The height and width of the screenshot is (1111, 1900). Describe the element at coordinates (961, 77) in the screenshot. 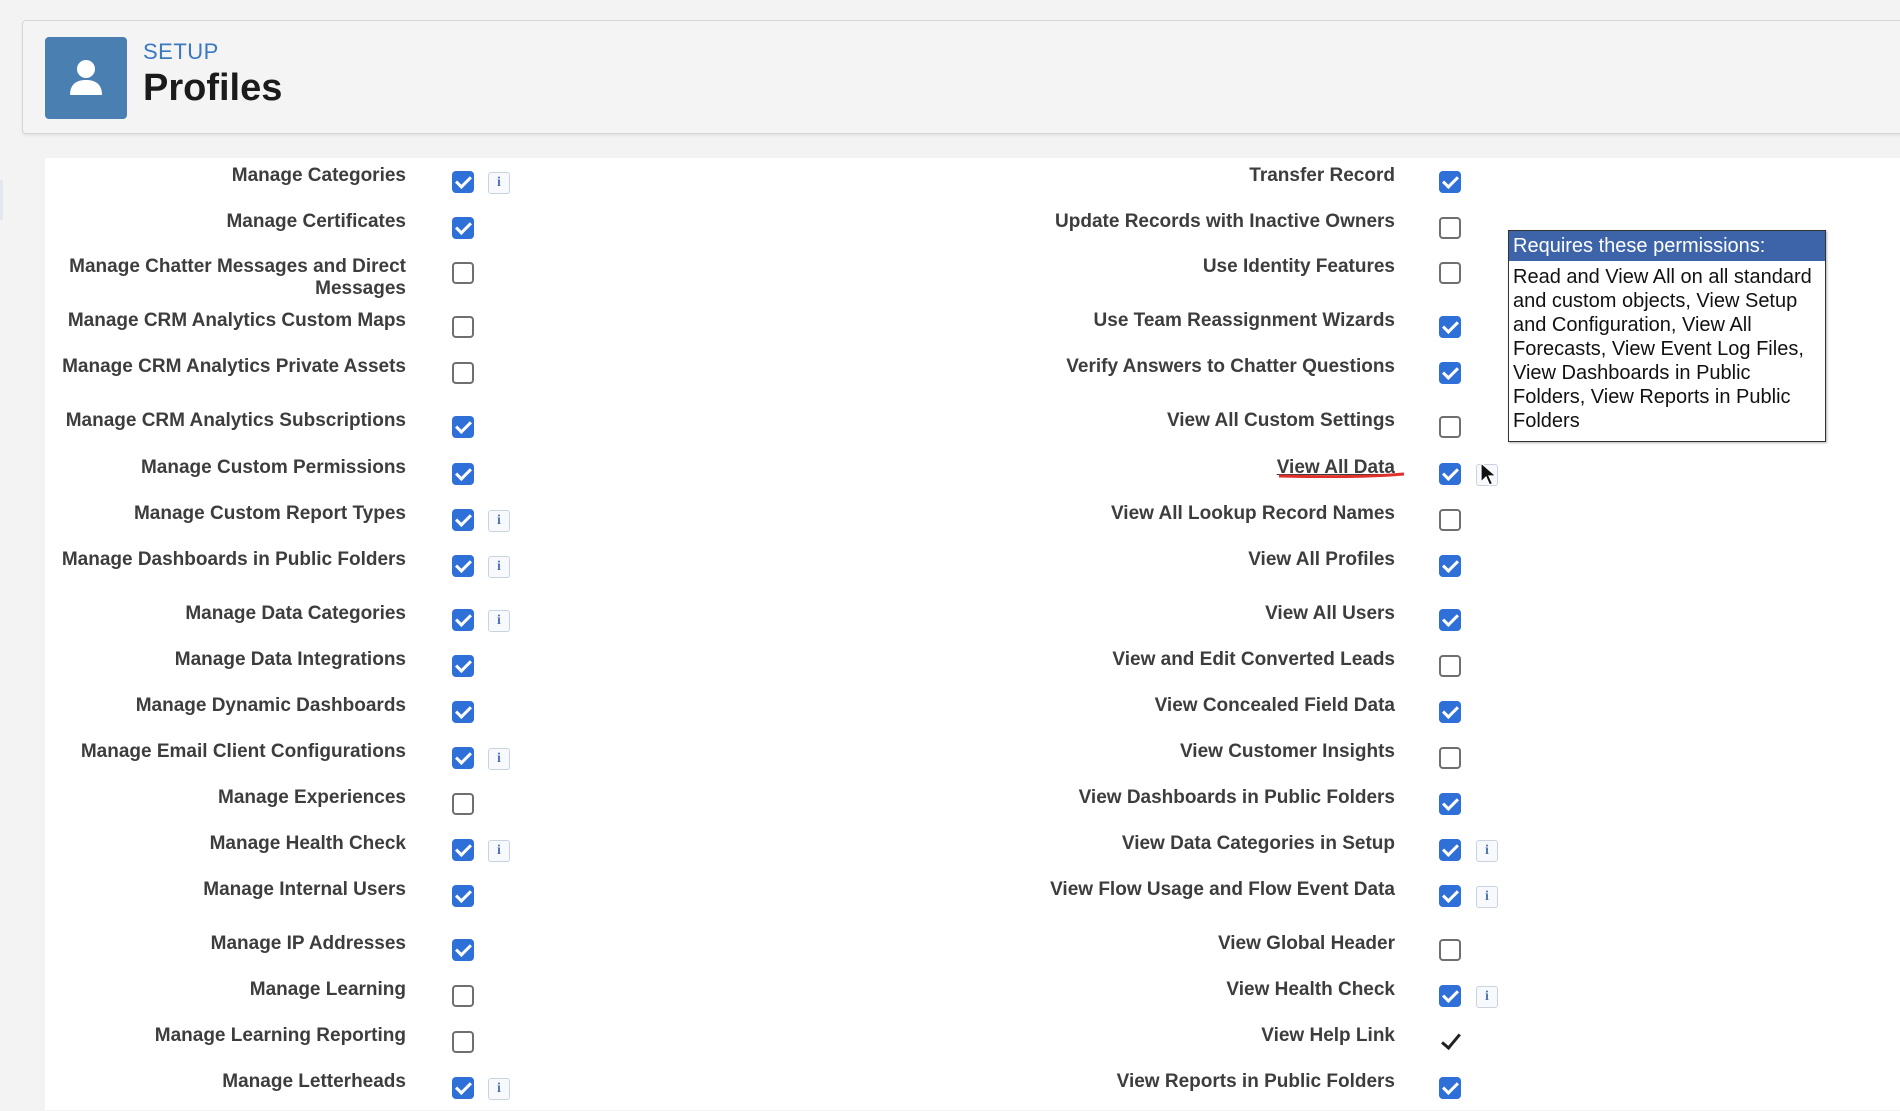

I see `page-header: SETUP Profiles` at that location.